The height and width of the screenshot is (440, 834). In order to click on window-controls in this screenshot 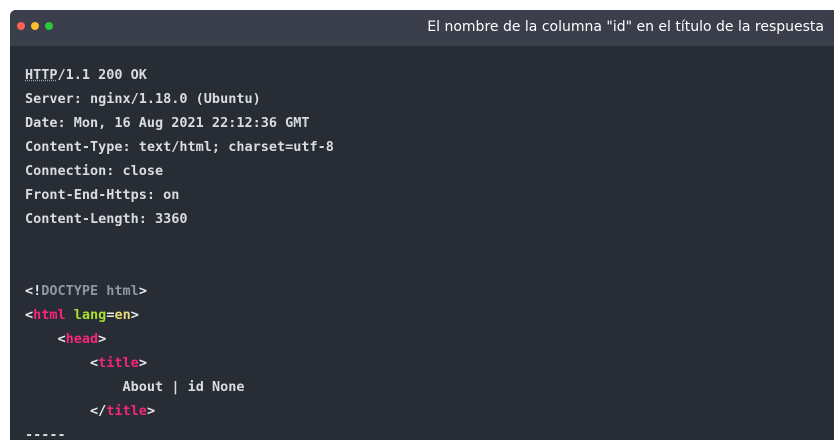, I will do `click(35, 26)`.